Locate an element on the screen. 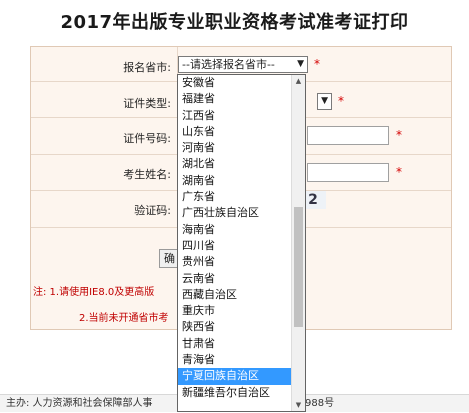 This screenshot has height=413, width=469. name-input is located at coordinates (348, 172).